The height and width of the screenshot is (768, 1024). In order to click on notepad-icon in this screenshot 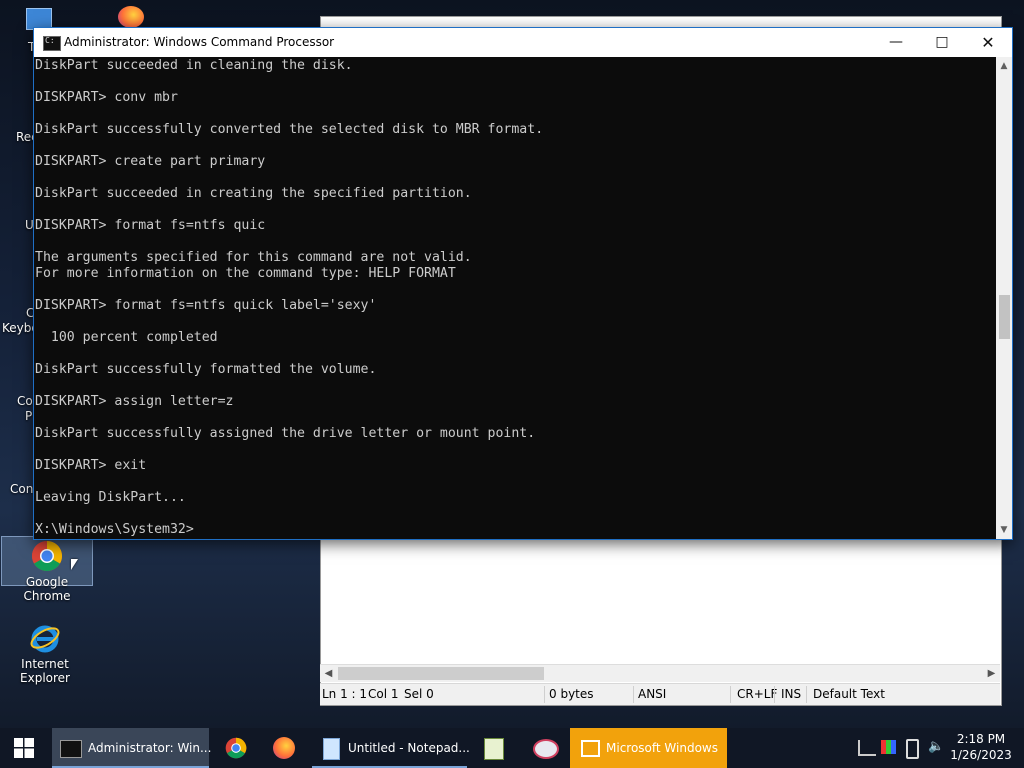, I will do `click(331, 749)`.